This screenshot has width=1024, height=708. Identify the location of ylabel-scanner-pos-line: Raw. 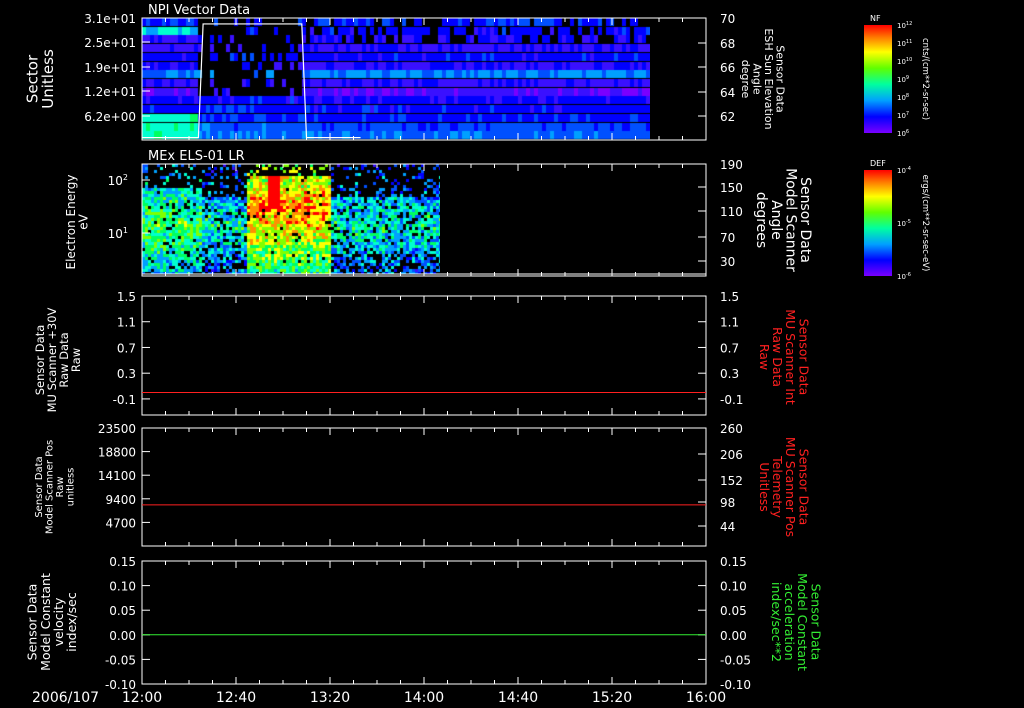
(60, 486).